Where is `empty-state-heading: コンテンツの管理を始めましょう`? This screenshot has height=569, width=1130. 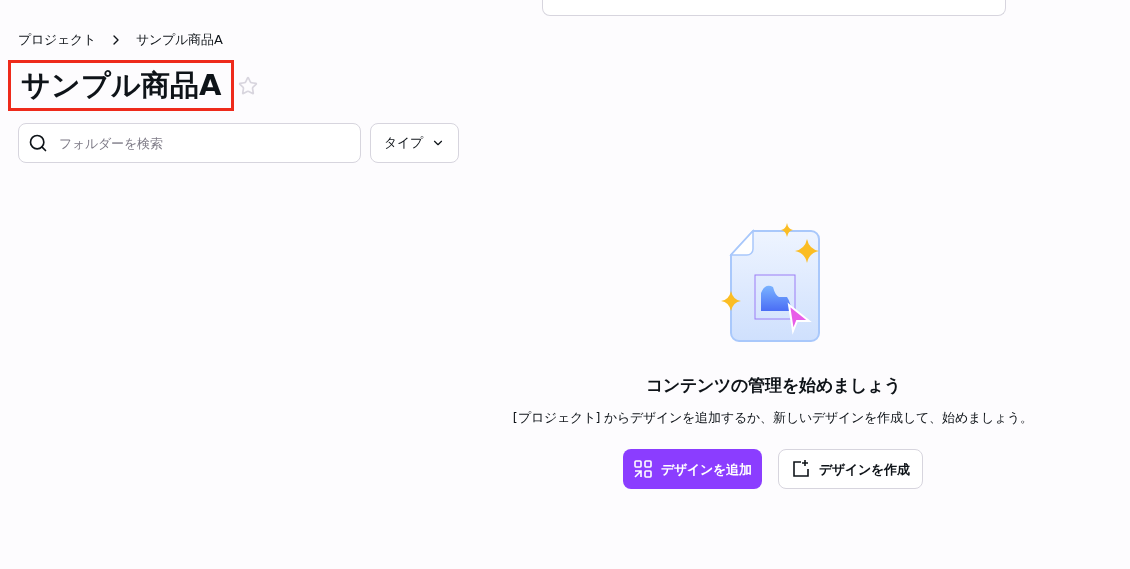
empty-state-heading: コンテンツの管理を始めましょう is located at coordinates (773, 385).